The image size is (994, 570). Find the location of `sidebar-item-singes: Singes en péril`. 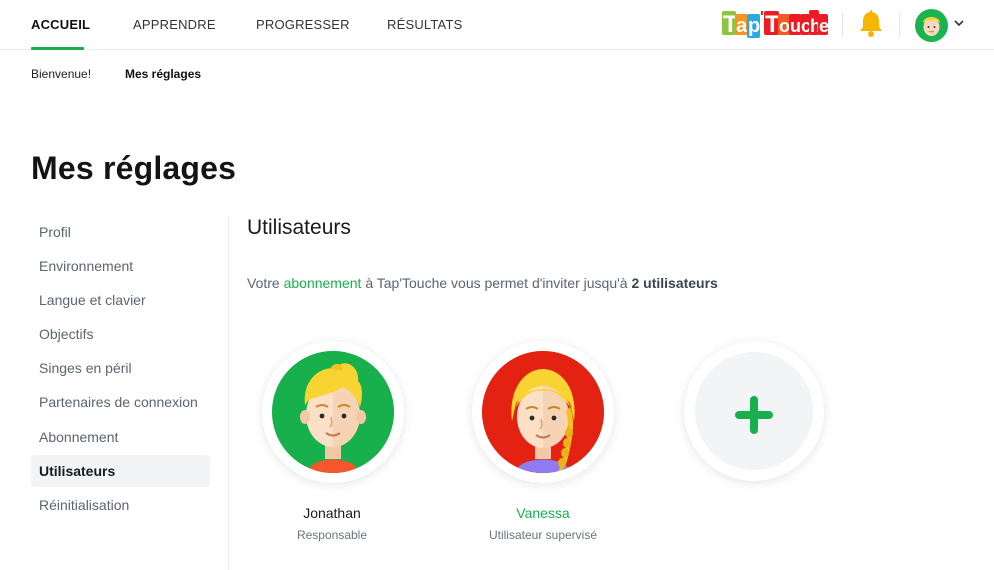

sidebar-item-singes: Singes en péril is located at coordinates (120, 368).